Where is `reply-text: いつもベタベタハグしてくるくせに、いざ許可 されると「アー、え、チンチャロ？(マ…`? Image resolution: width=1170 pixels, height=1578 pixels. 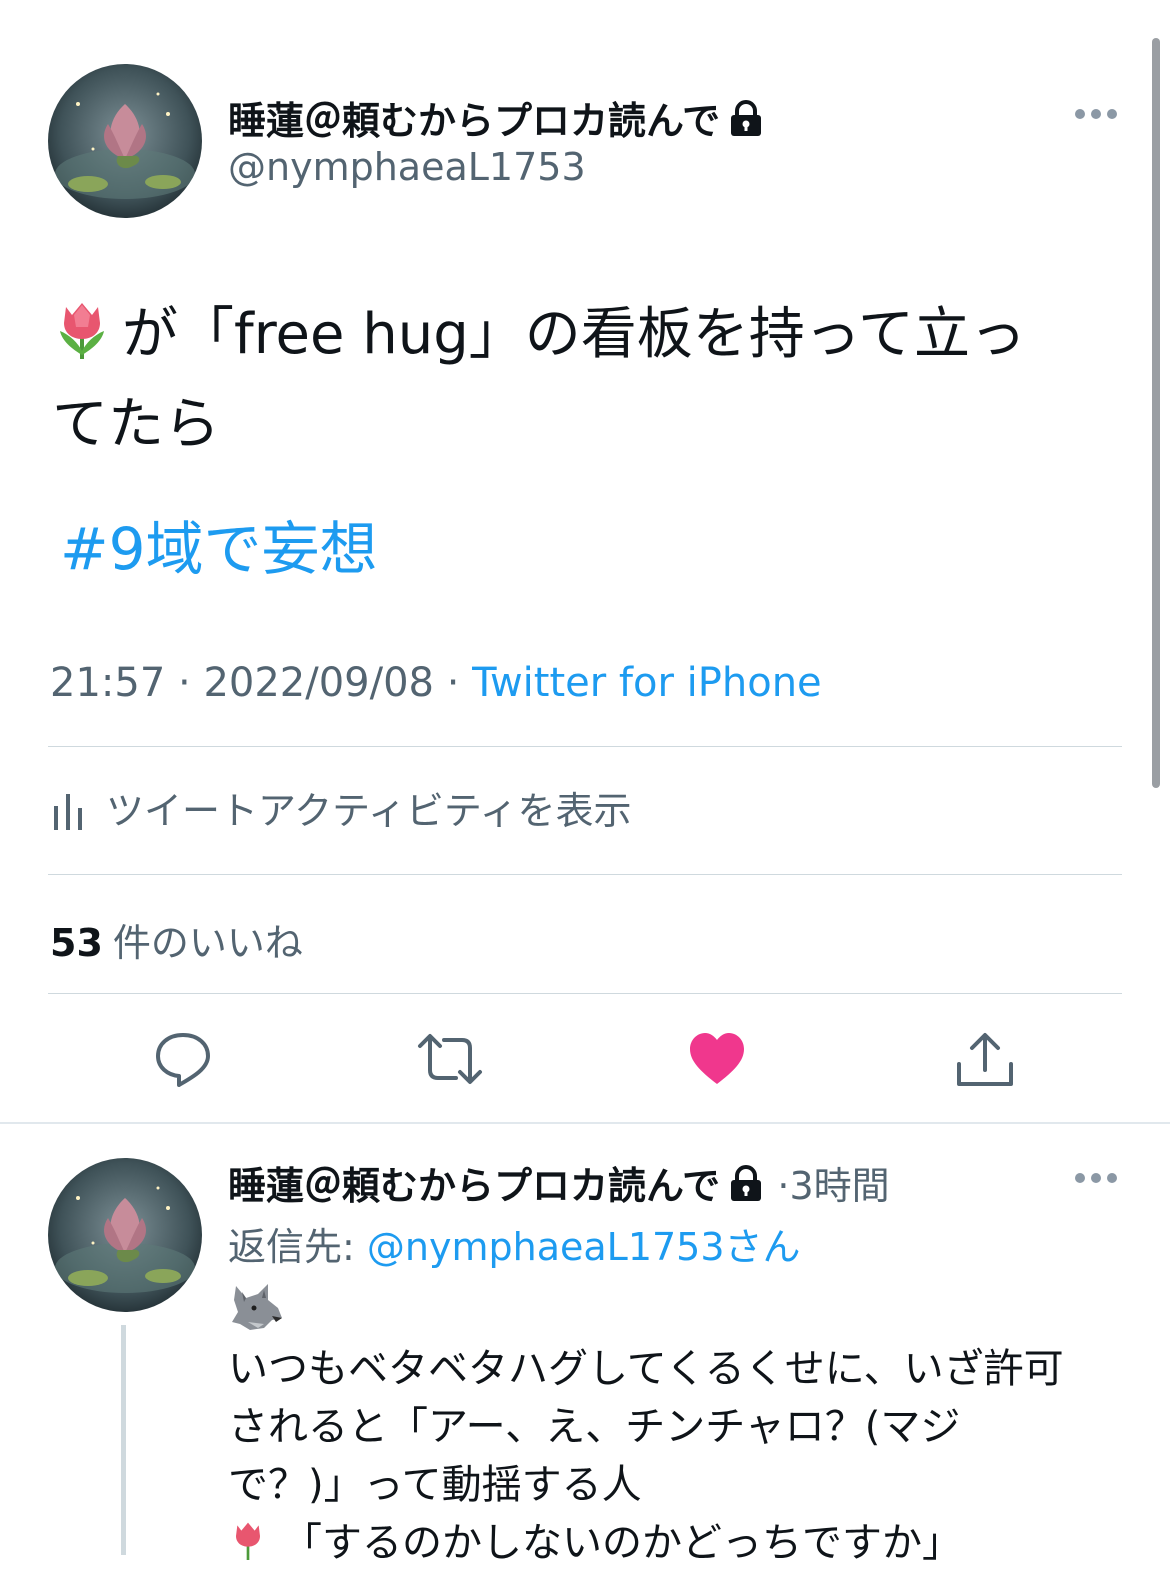
reply-text: いつもベタベタハグしてくるくせに、いざ許可 されると「アー、え、チンチャロ？(マ… is located at coordinates (678, 1430).